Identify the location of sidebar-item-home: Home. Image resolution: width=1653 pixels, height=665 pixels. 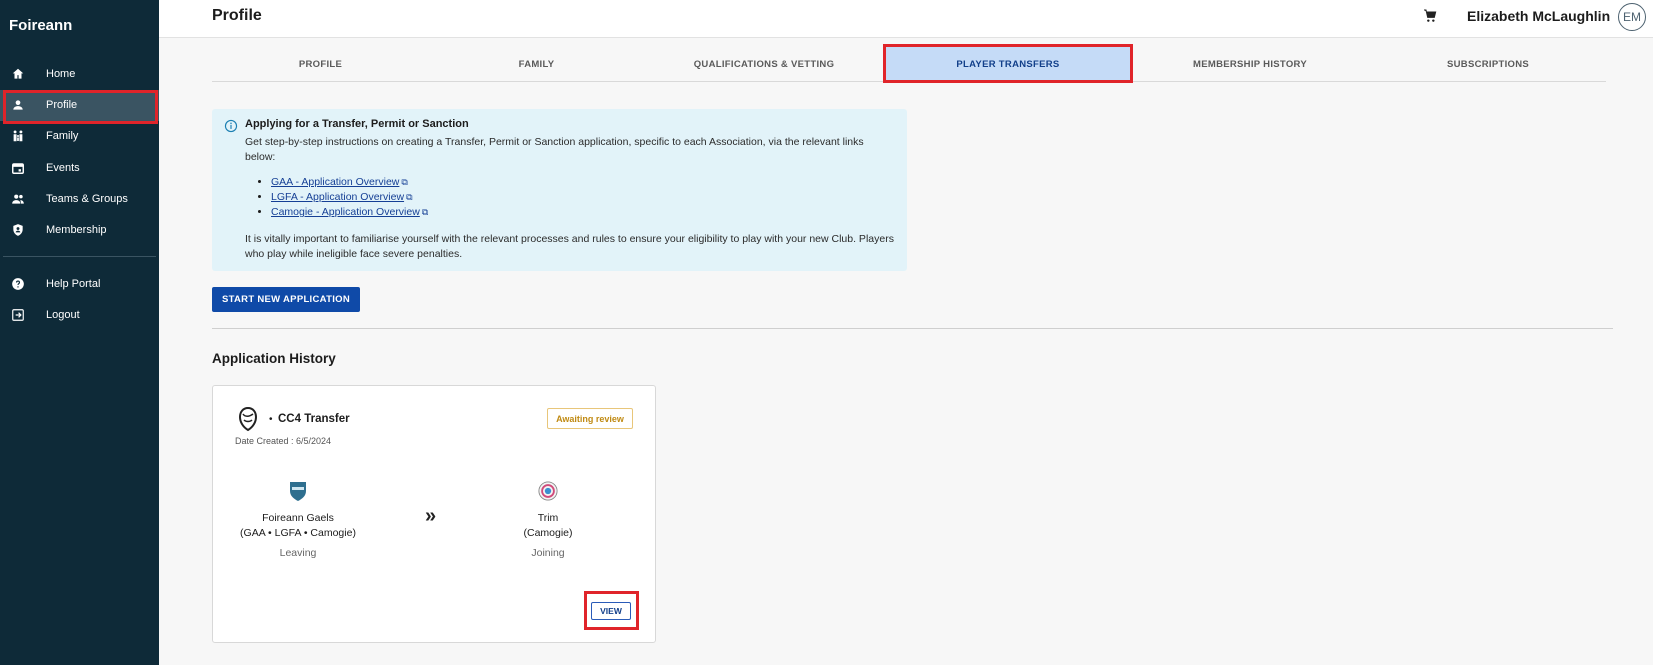
(79, 74).